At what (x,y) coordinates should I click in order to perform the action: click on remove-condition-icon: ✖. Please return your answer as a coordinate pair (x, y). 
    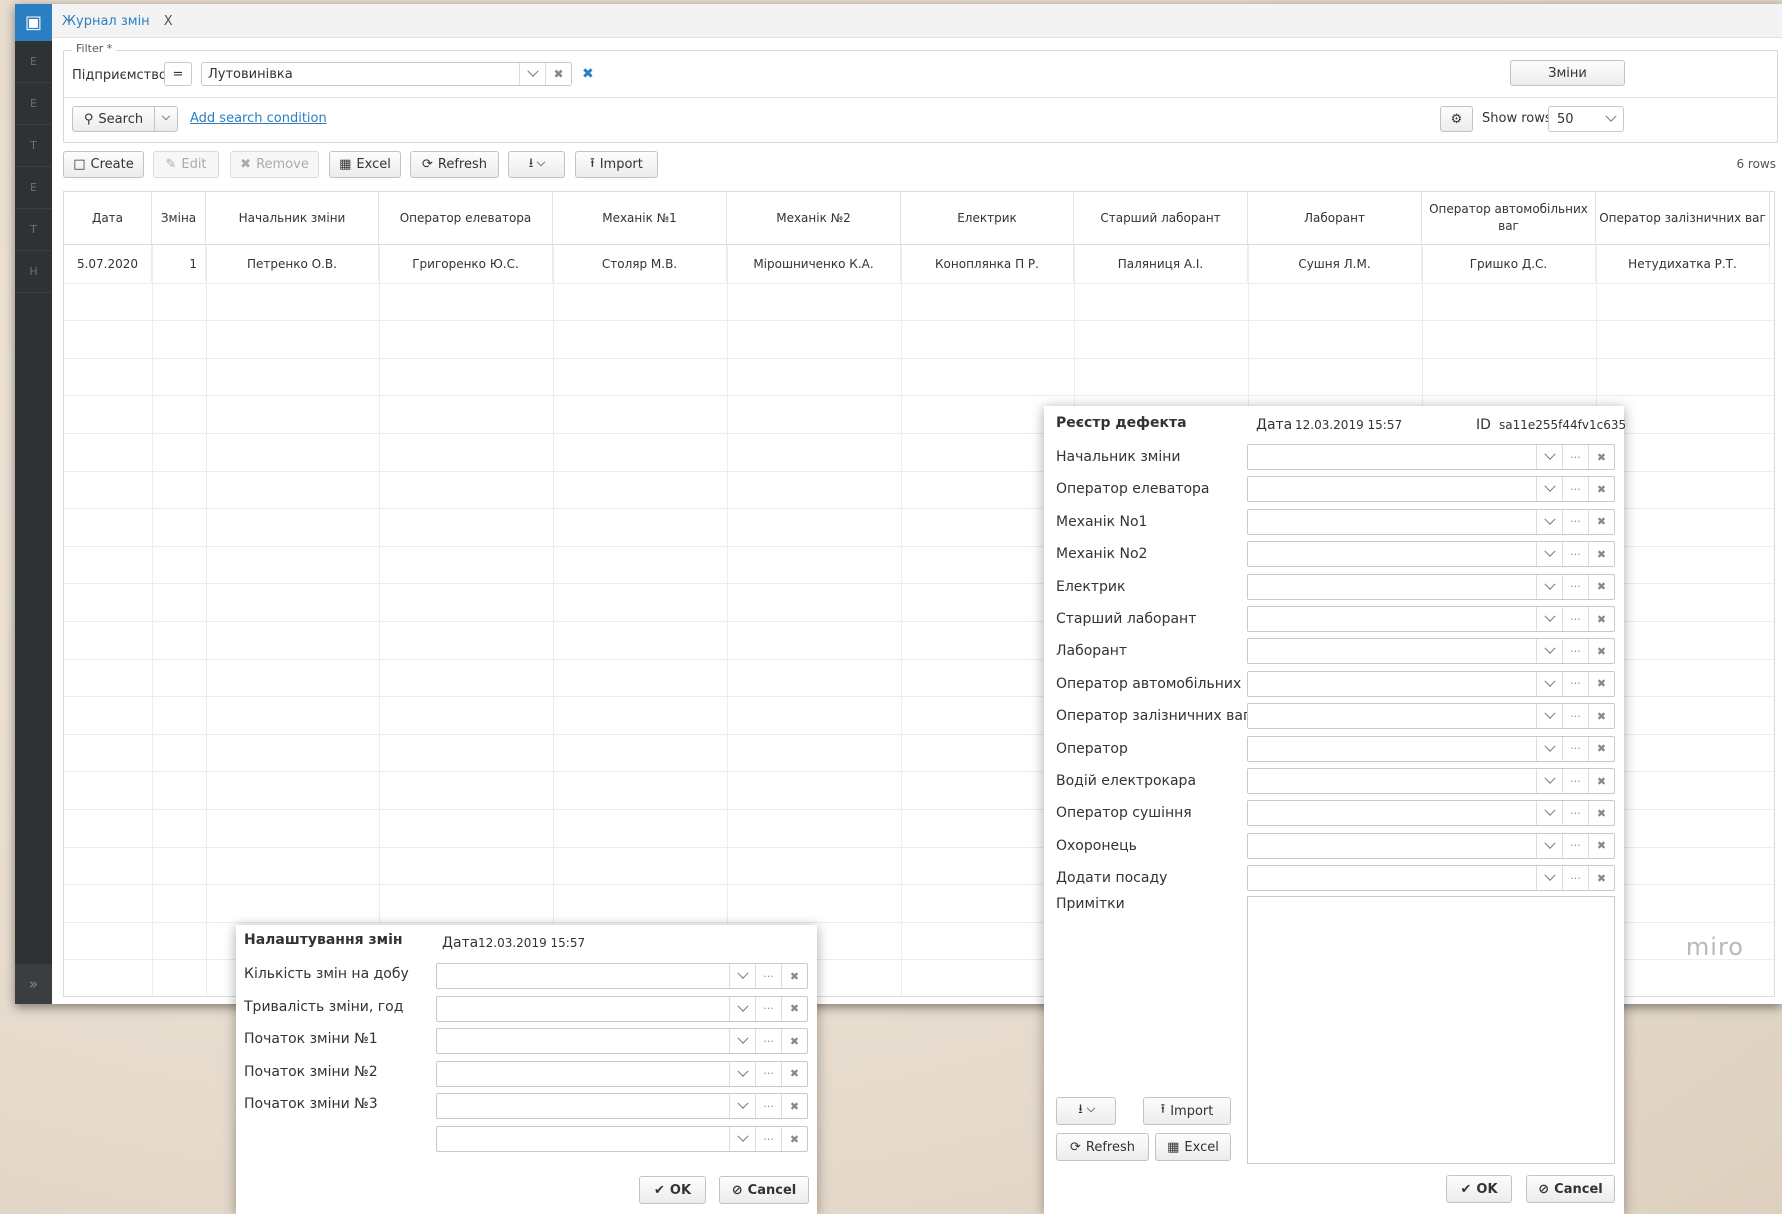
    Looking at the image, I should click on (588, 74).